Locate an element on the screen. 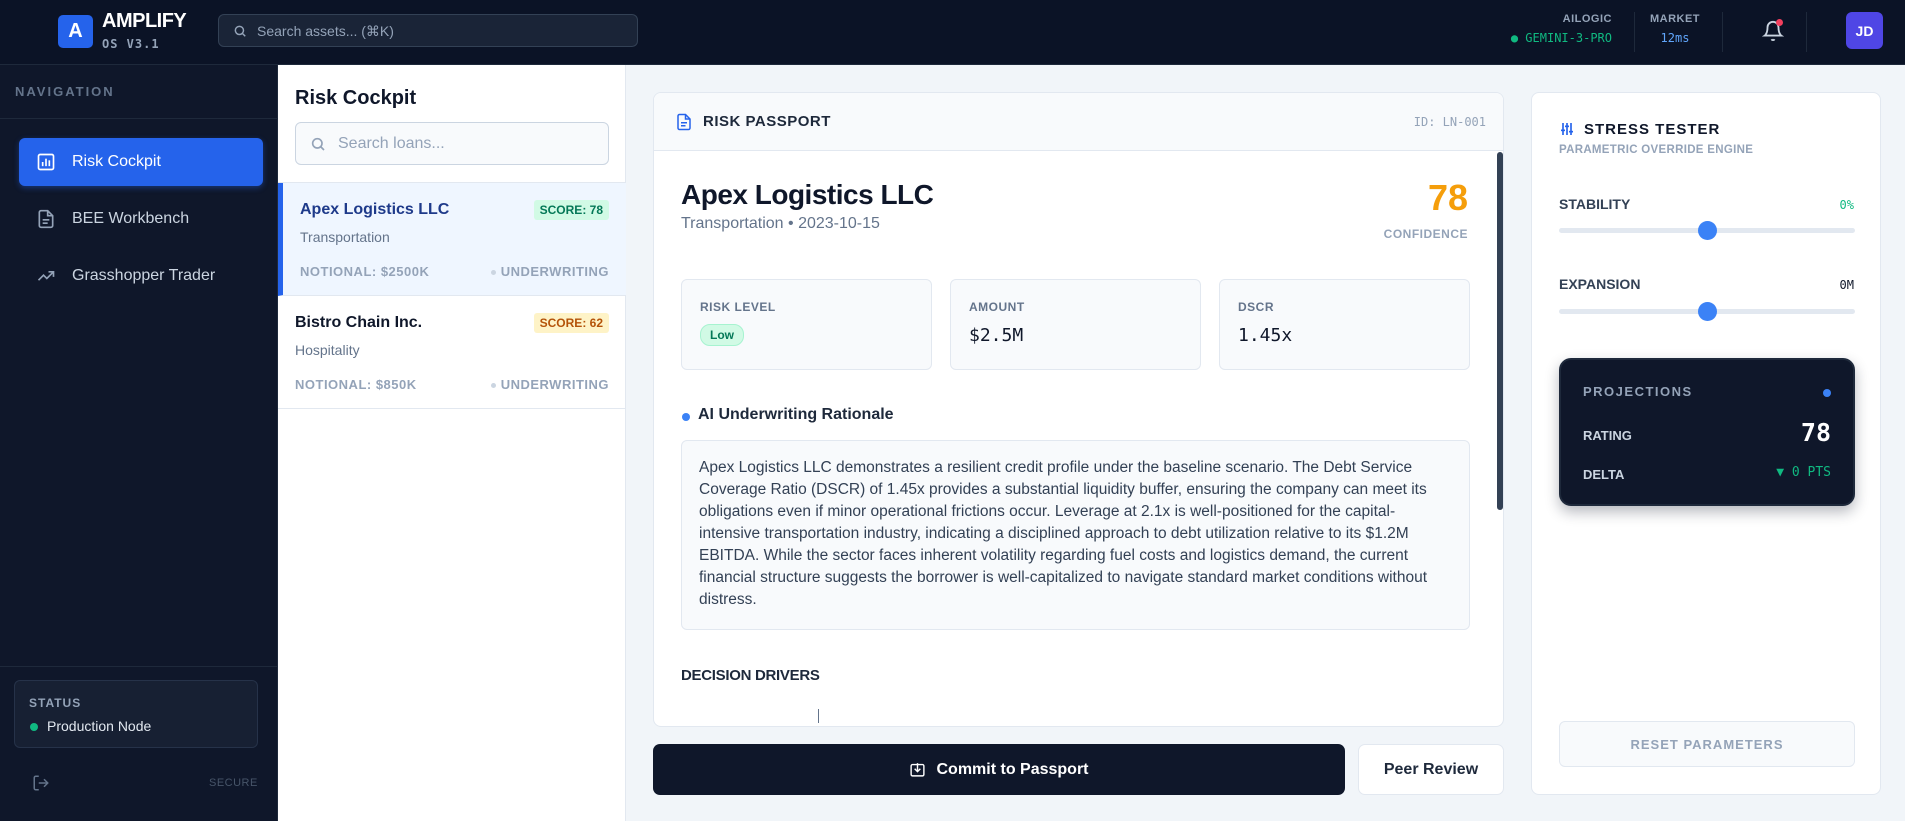 The height and width of the screenshot is (821, 1905). global-search-input is located at coordinates (437, 30).